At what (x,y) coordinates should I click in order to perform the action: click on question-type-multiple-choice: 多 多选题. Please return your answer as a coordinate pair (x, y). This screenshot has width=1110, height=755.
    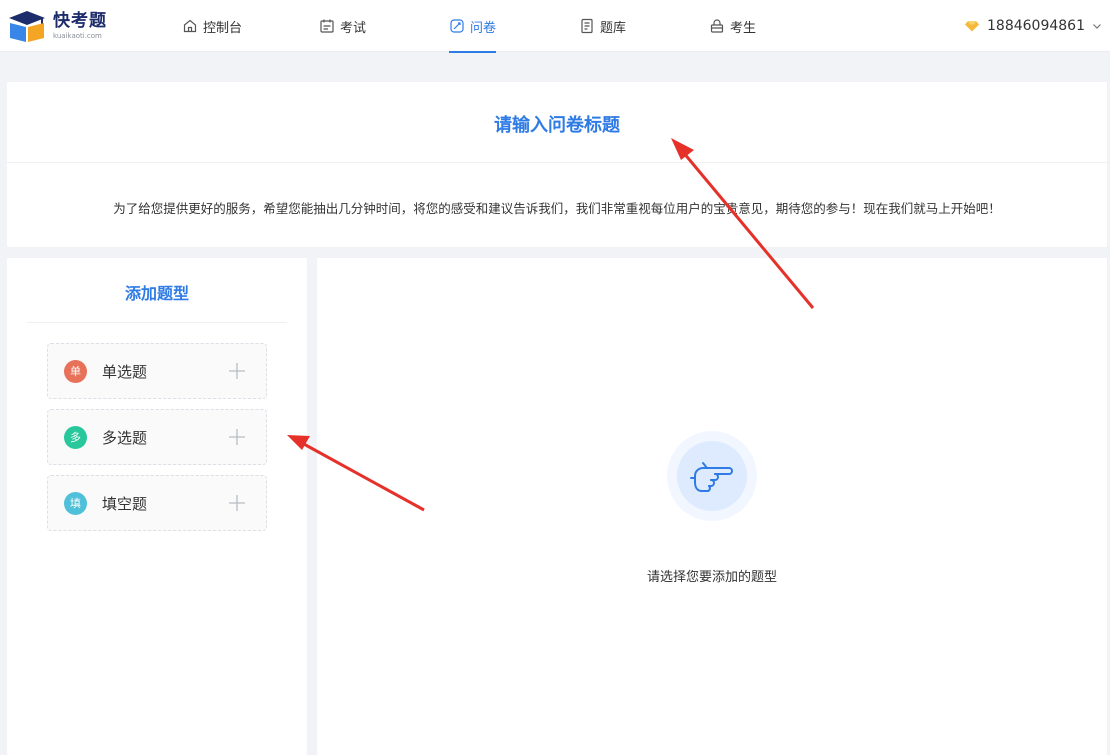
    Looking at the image, I should click on (157, 437).